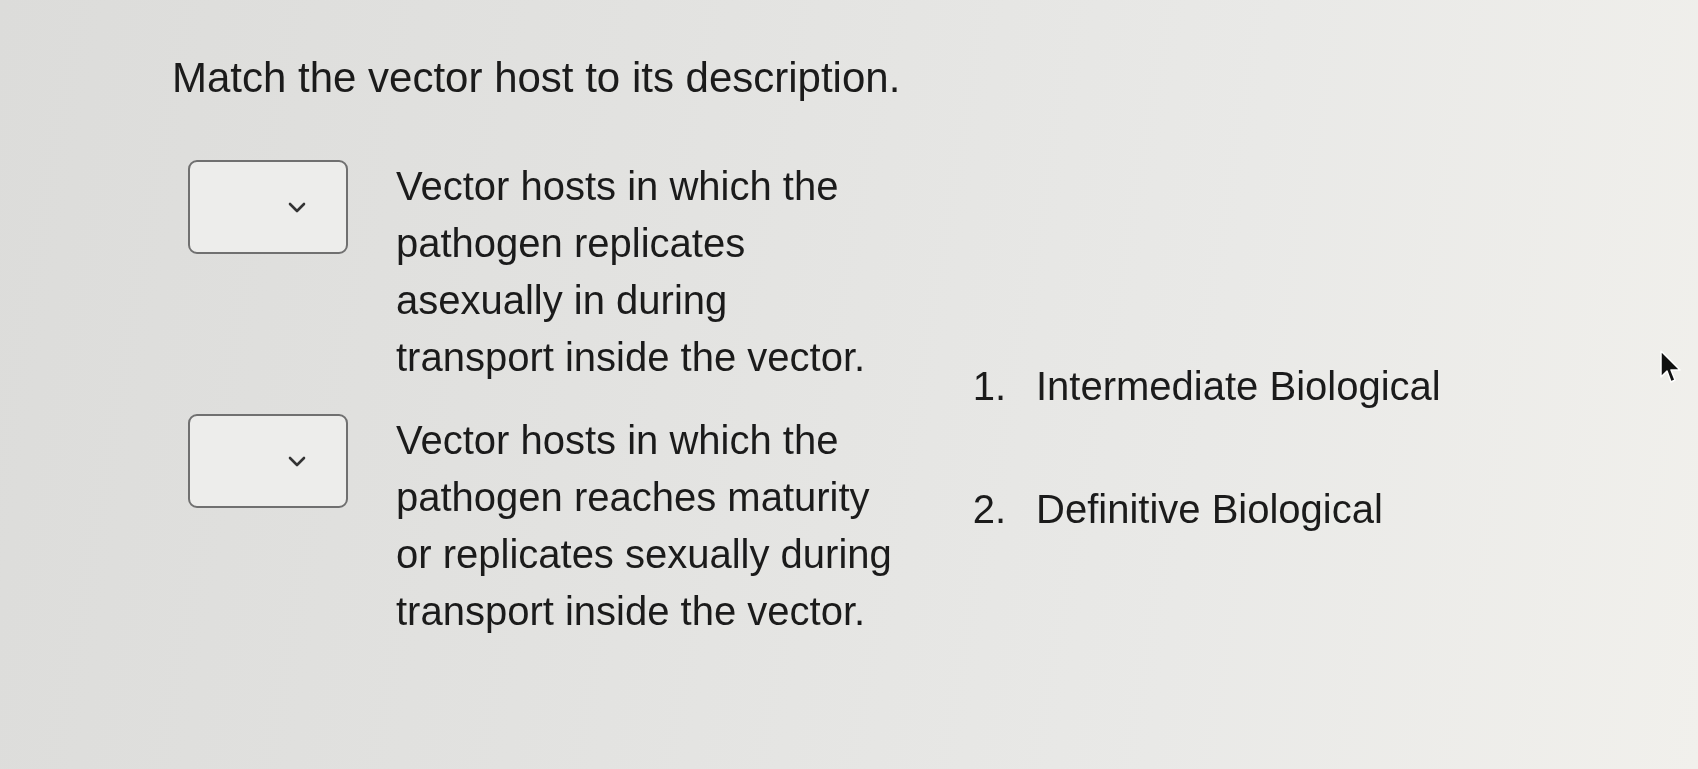  Describe the element at coordinates (1209, 509) in the screenshot. I see `answer-label: Definitive Biological` at that location.